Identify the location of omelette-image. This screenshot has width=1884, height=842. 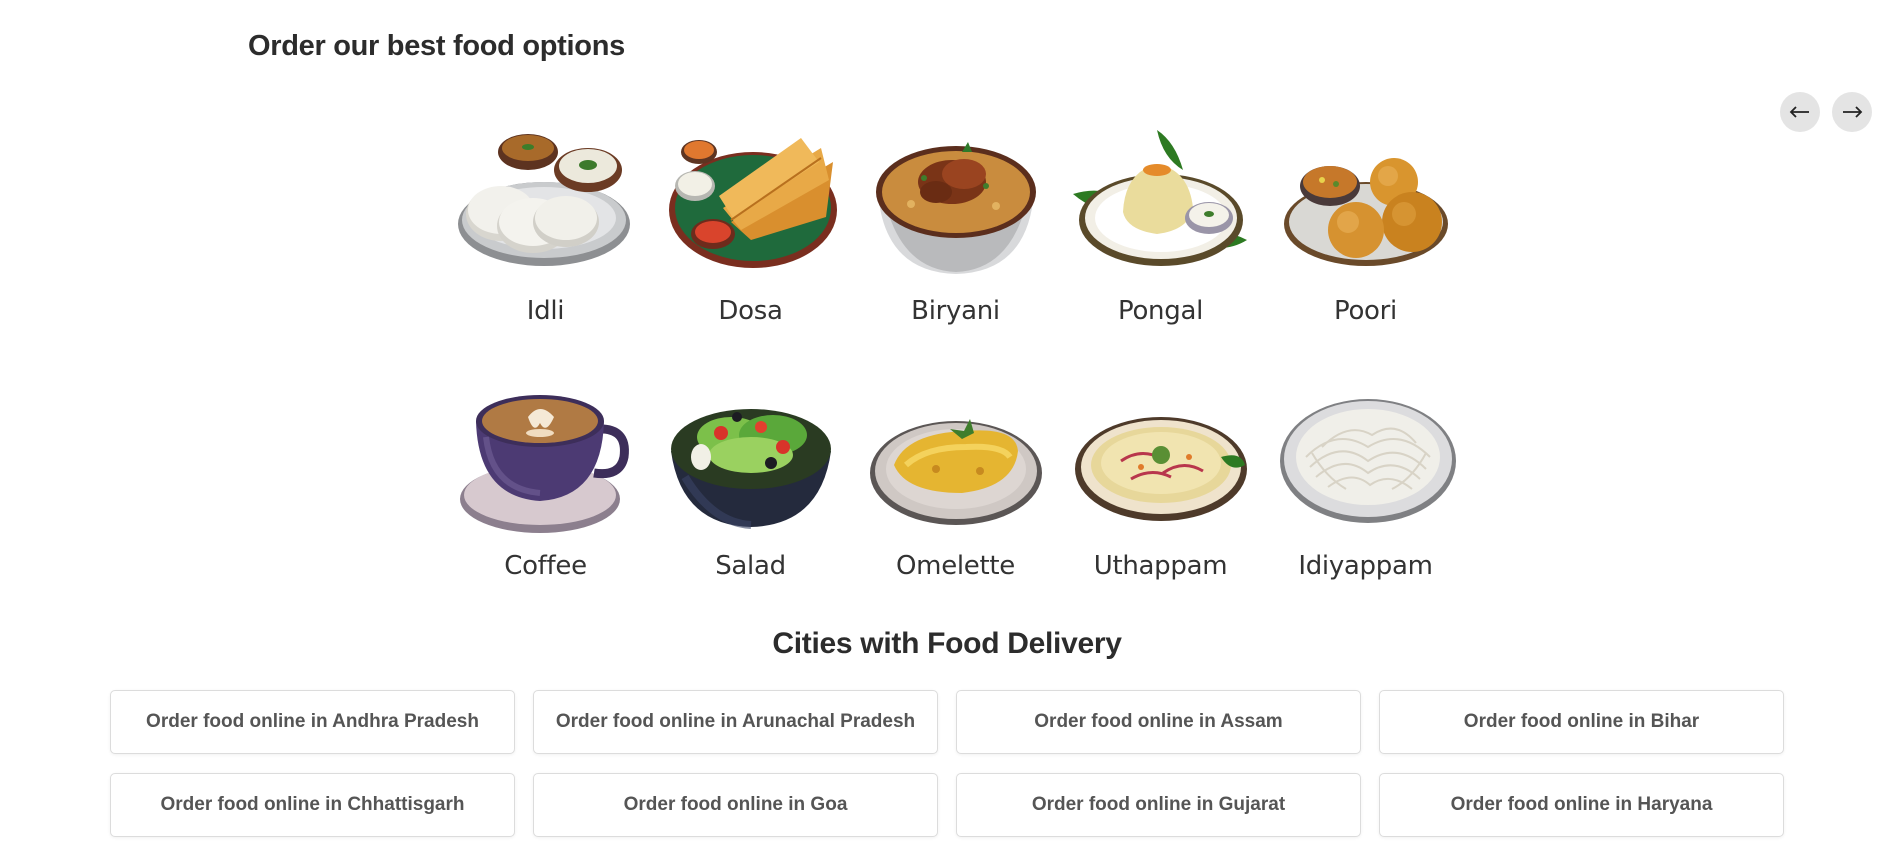
(955, 472).